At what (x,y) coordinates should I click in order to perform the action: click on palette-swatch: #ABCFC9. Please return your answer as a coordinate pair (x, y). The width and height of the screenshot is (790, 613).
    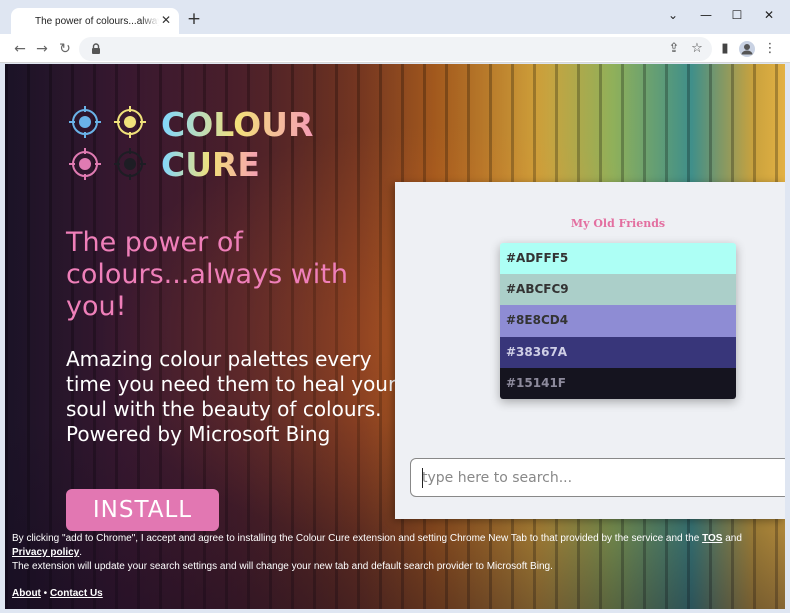
    Looking at the image, I should click on (618, 290).